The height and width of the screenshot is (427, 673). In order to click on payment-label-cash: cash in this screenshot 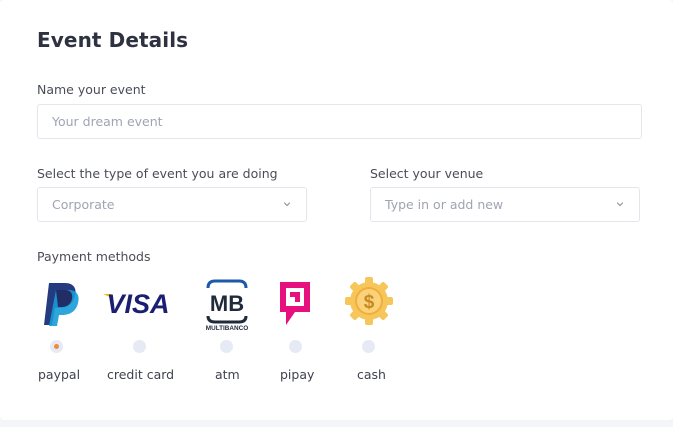, I will do `click(371, 374)`.